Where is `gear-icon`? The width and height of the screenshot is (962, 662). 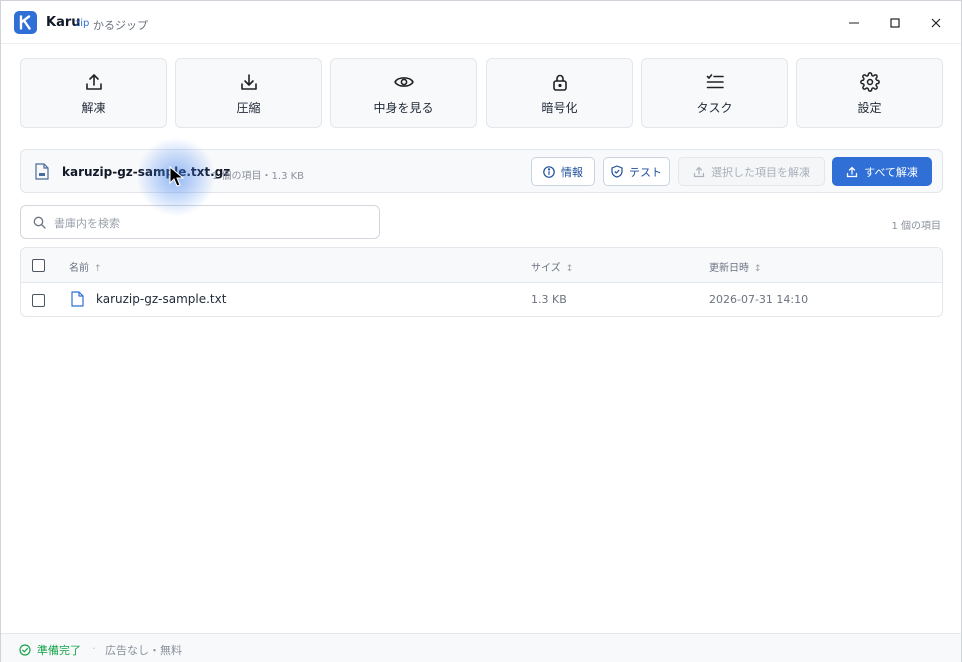
gear-icon is located at coordinates (869, 82).